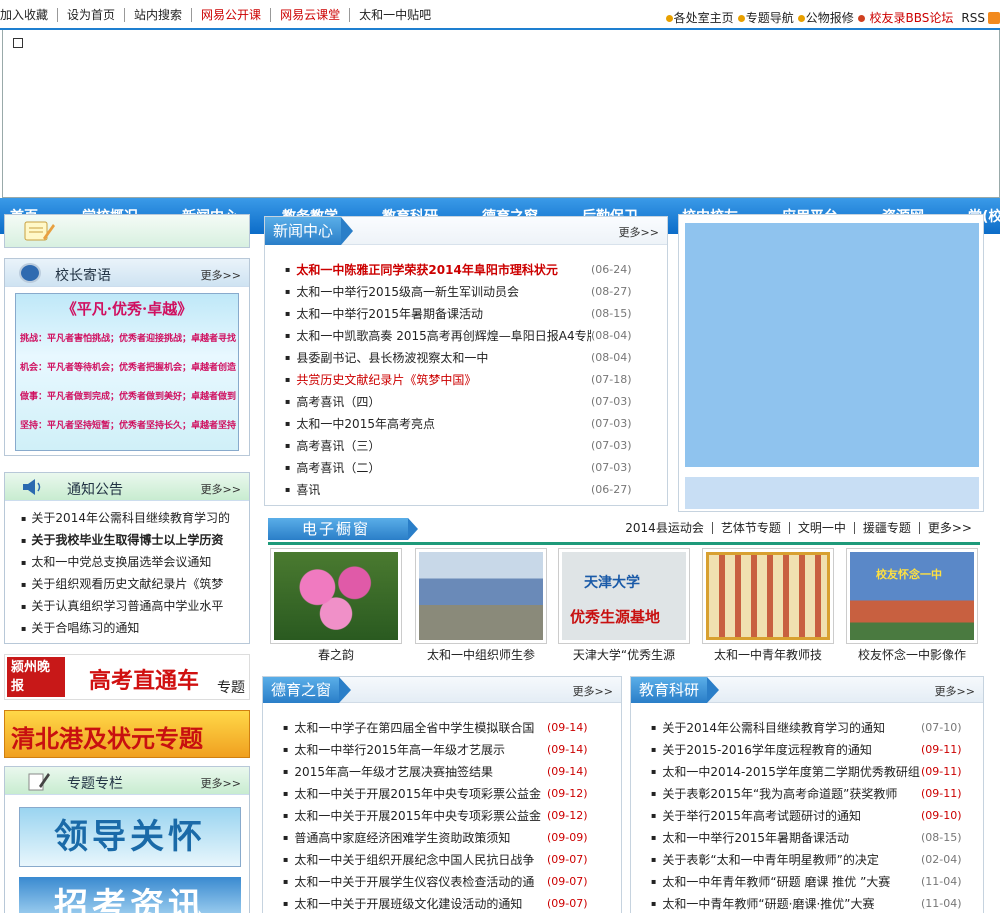 This screenshot has width=1004, height=913. What do you see at coordinates (639, 232) in the screenshot?
I see `news-more-link: 更多>>` at bounding box center [639, 232].